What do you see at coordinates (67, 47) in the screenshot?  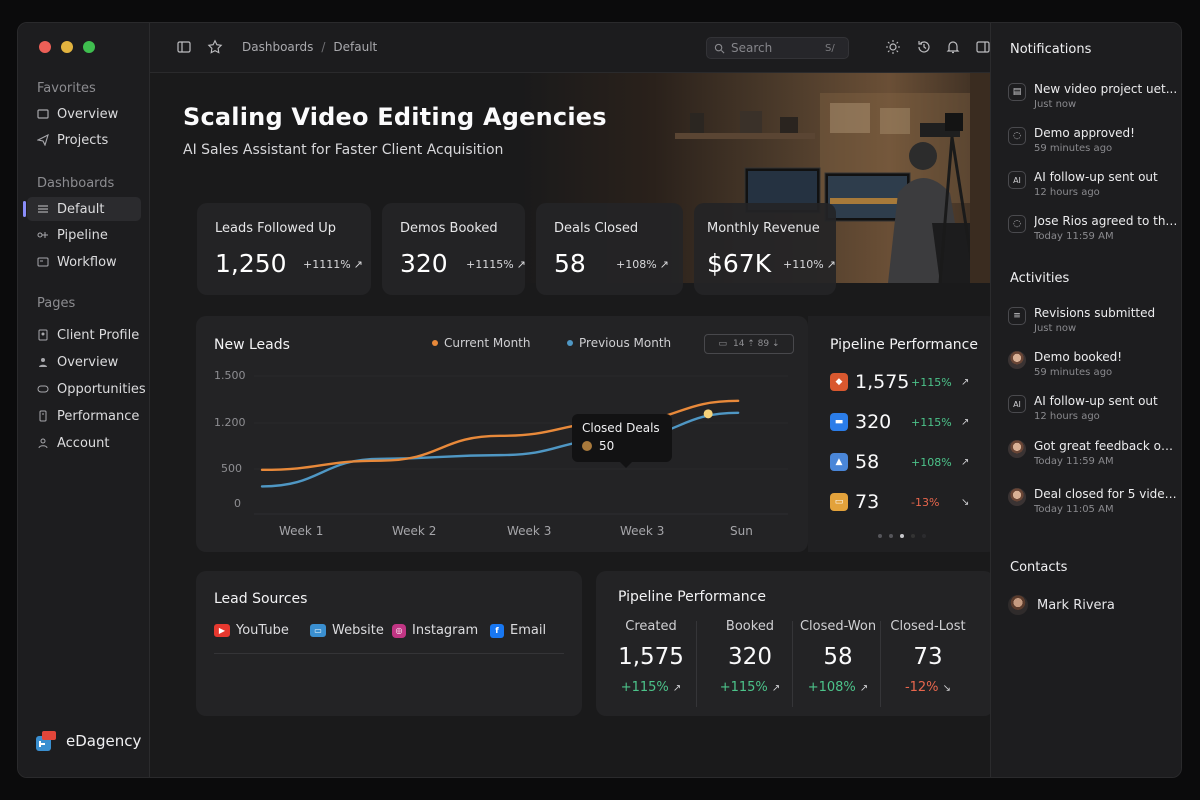 I see `minimize-window-button` at bounding box center [67, 47].